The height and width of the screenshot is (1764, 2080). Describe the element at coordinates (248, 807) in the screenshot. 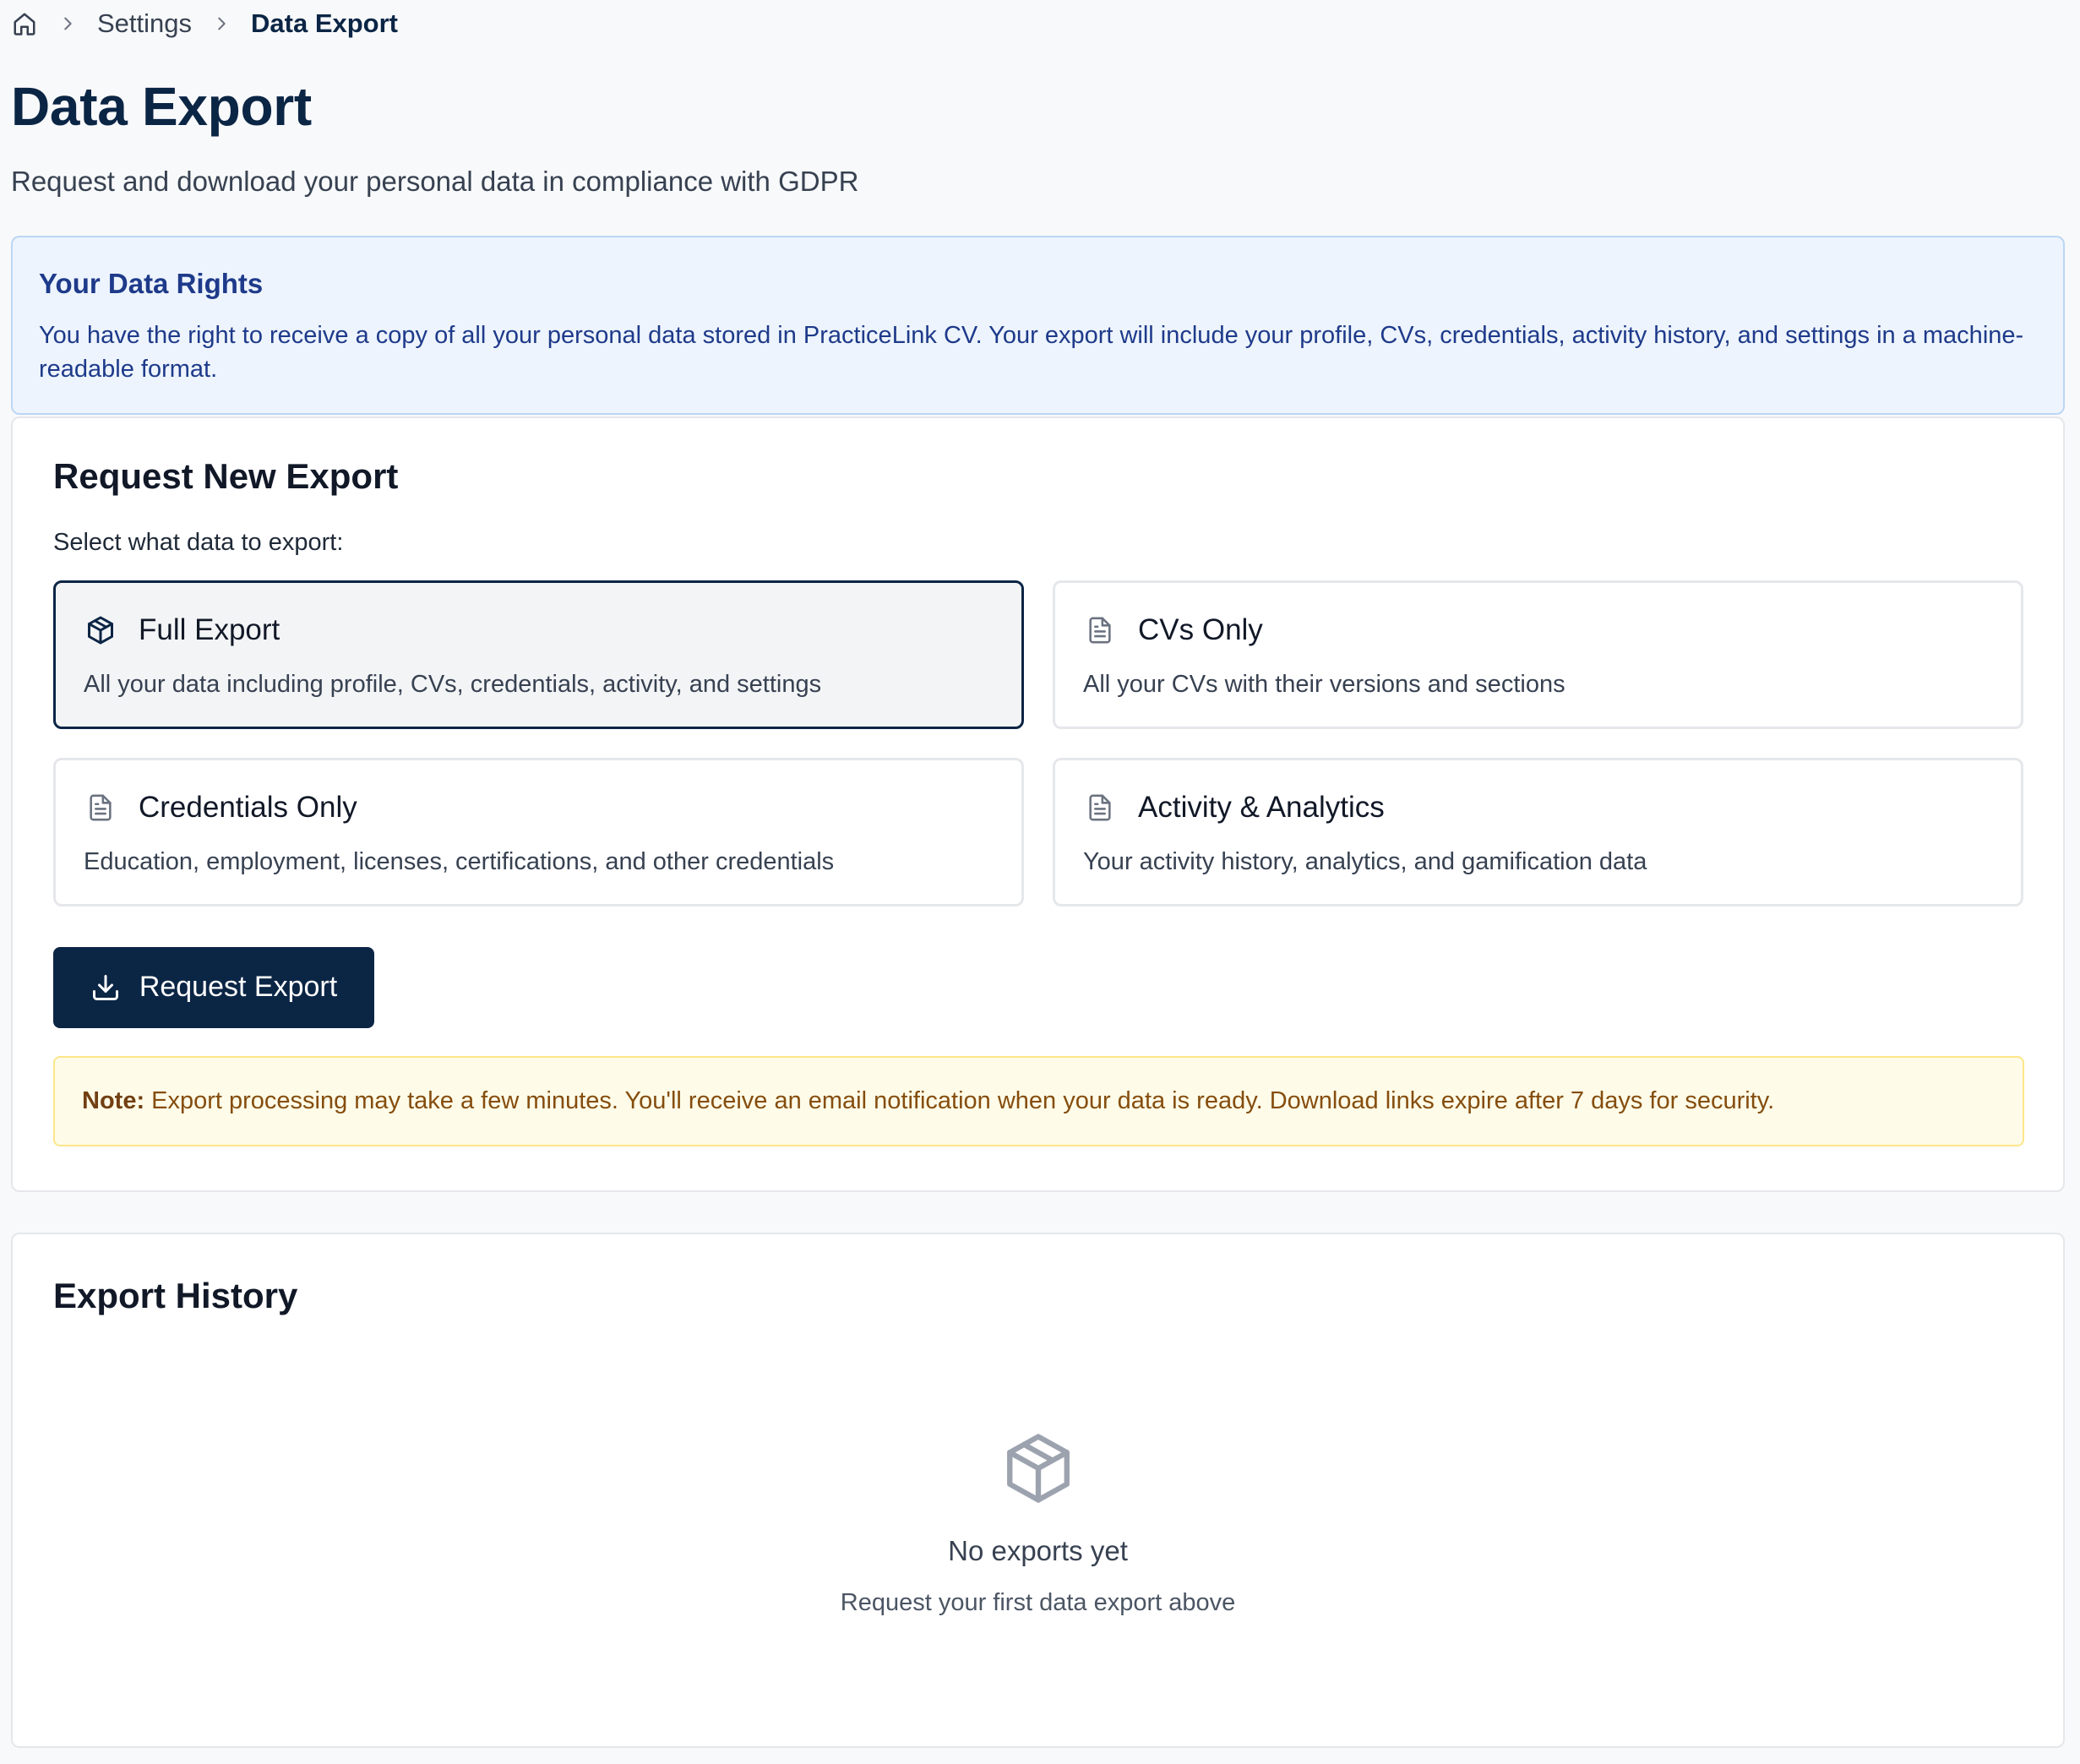

I see `option-title: Credentials Only` at that location.